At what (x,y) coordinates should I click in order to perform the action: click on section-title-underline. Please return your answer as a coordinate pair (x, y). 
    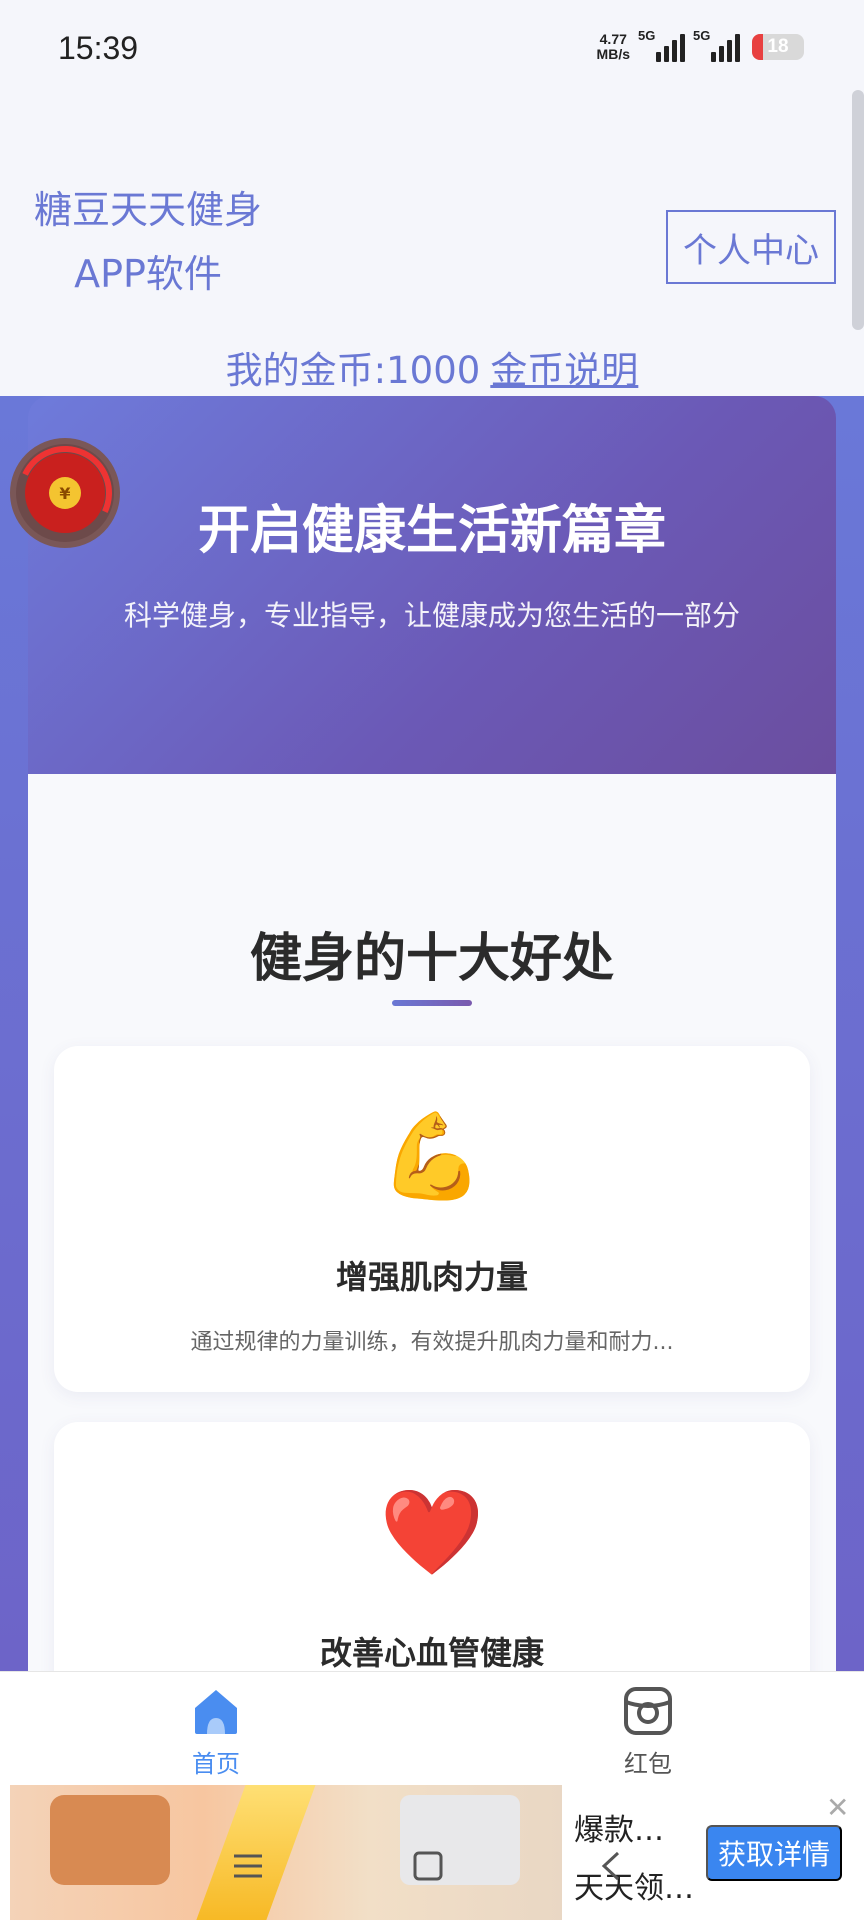
    Looking at the image, I should click on (432, 1003).